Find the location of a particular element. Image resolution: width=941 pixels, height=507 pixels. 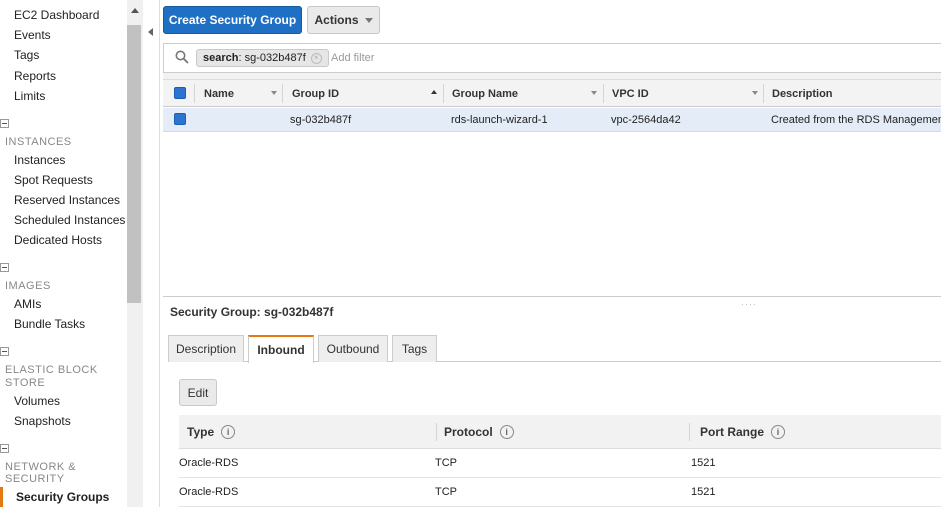

add-filter-input is located at coordinates (431, 58).